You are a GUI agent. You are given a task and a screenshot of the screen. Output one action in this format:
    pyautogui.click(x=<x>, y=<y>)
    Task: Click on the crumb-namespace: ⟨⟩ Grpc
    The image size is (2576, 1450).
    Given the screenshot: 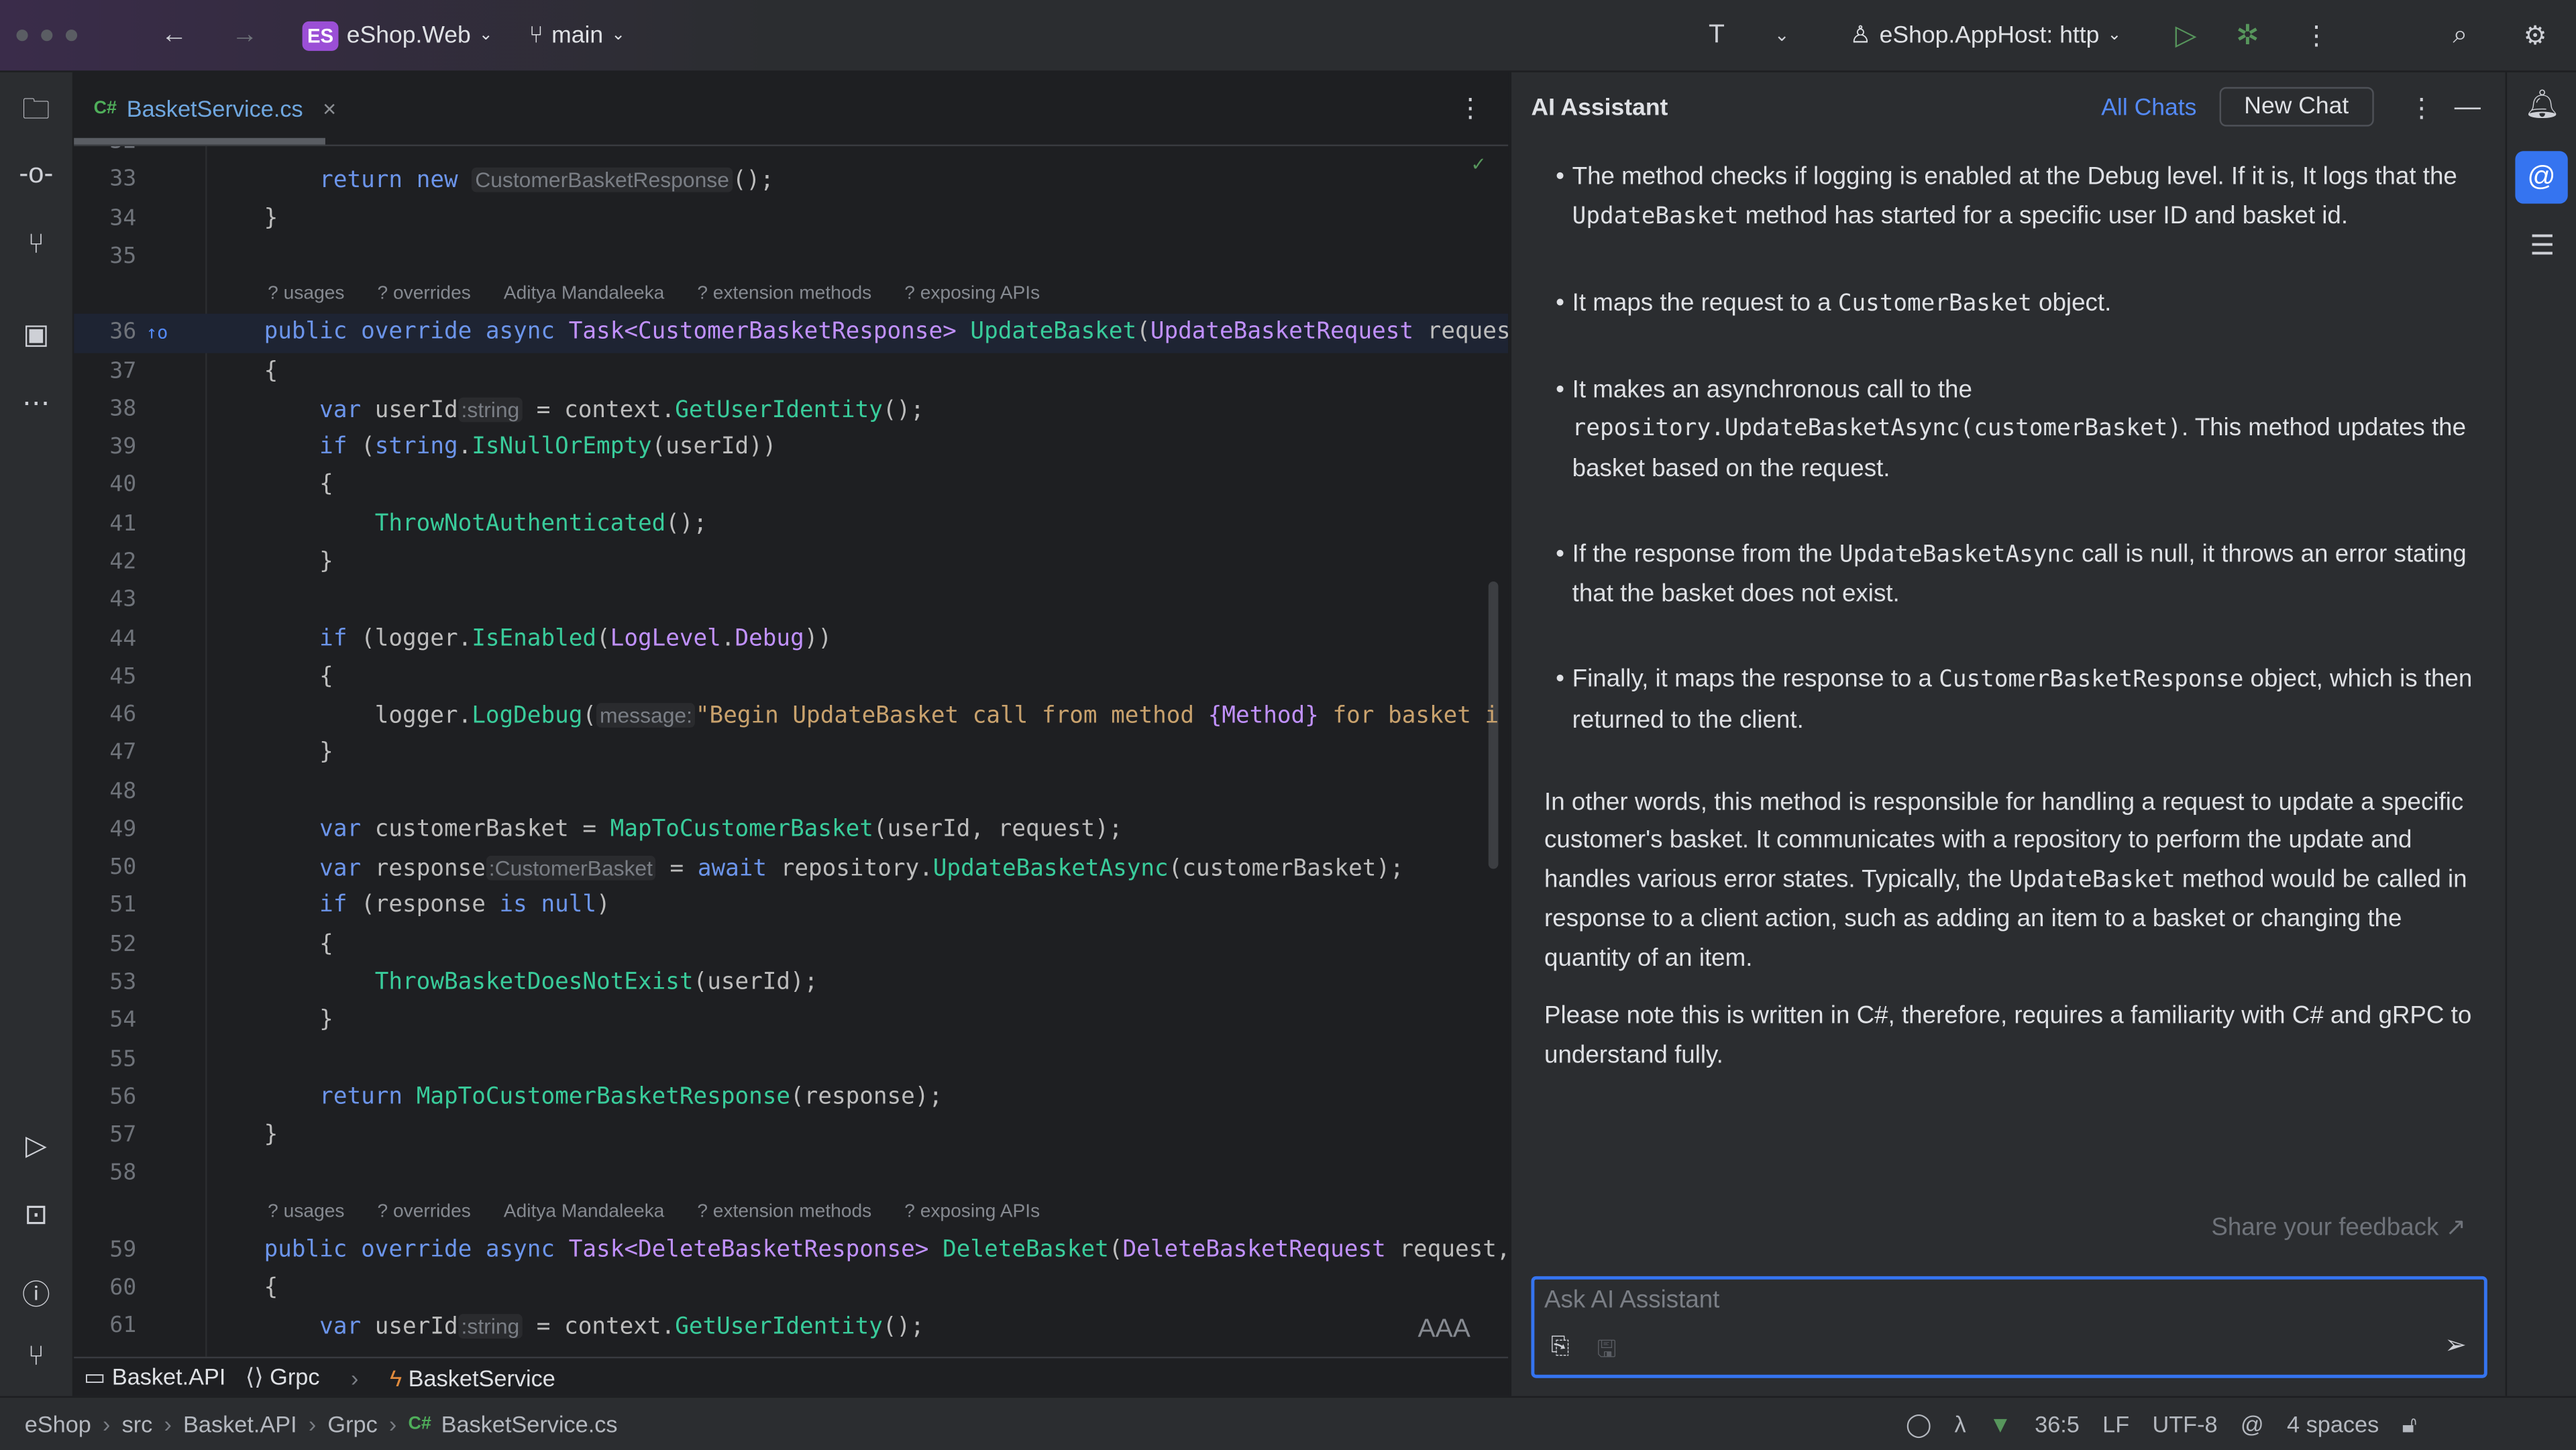 What is the action you would take?
    pyautogui.click(x=283, y=1377)
    